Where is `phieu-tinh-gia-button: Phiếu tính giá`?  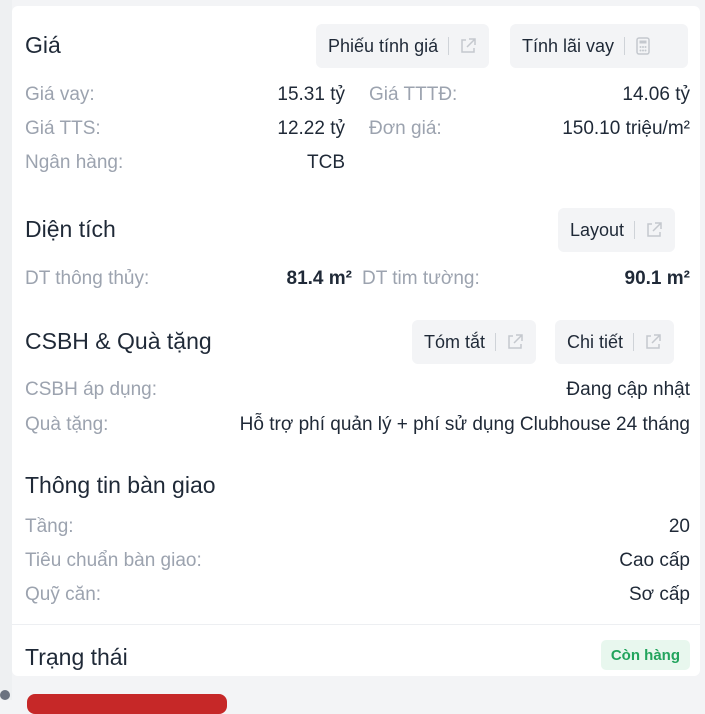 phieu-tinh-gia-button: Phiếu tính giá is located at coordinates (403, 46).